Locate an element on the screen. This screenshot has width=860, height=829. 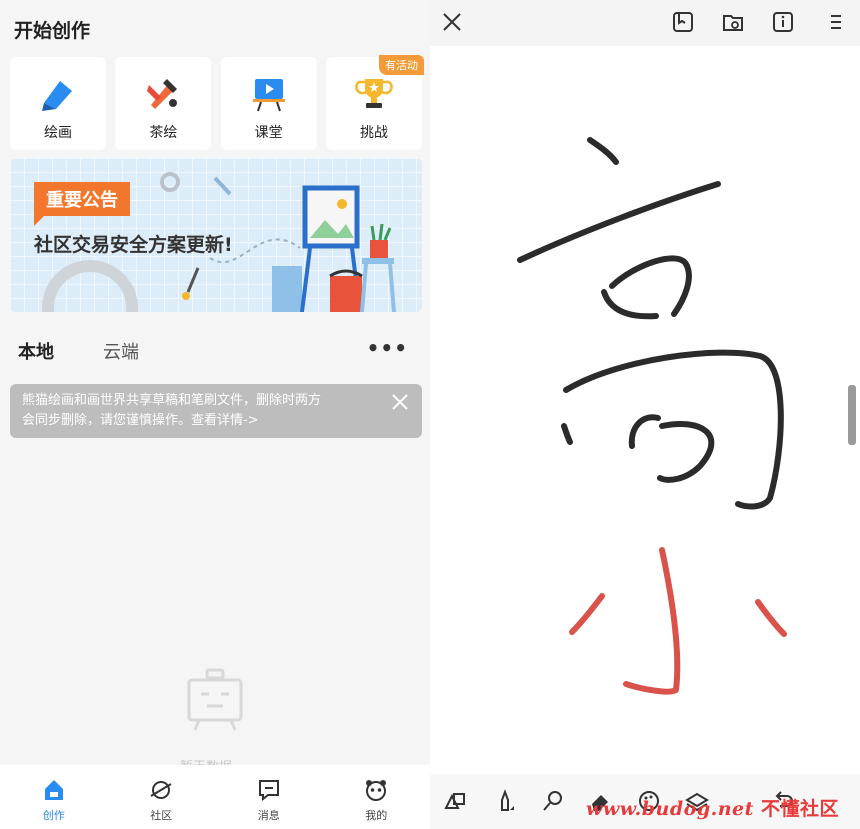
tile-challenge: 有活动 挑战 is located at coordinates (374, 102).